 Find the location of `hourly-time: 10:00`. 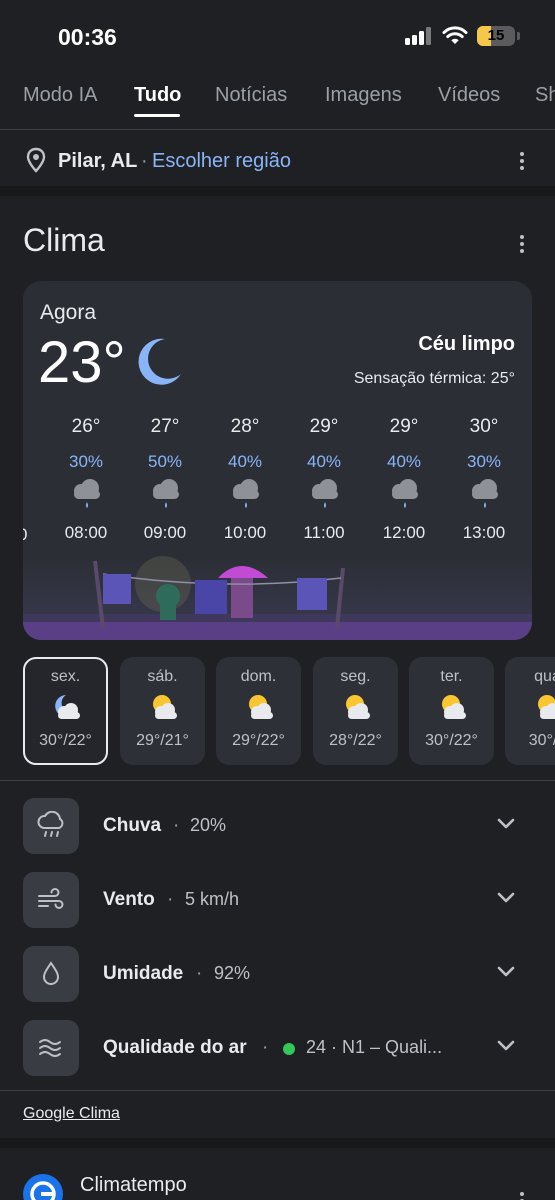

hourly-time: 10:00 is located at coordinates (245, 532).